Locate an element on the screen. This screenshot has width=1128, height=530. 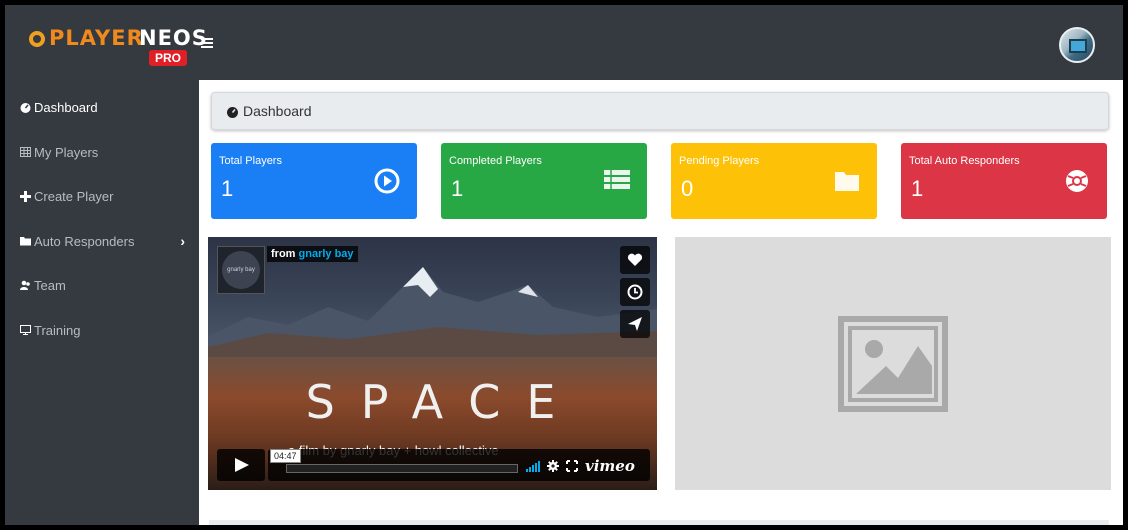
sidebar-item-label: Dashboard is located at coordinates (66, 107).